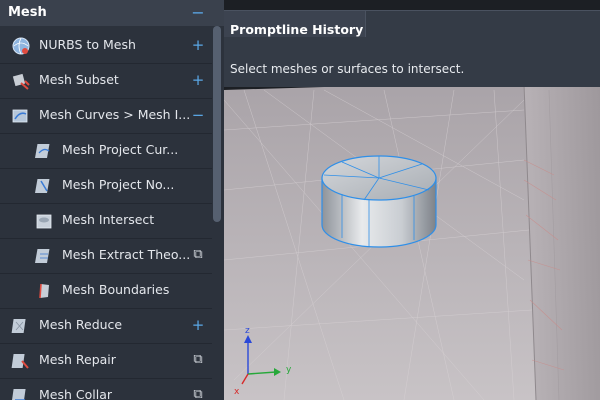 This screenshot has width=600, height=400. I want to click on sidebar-item-label: NURBS to Mesh, so click(87, 44).